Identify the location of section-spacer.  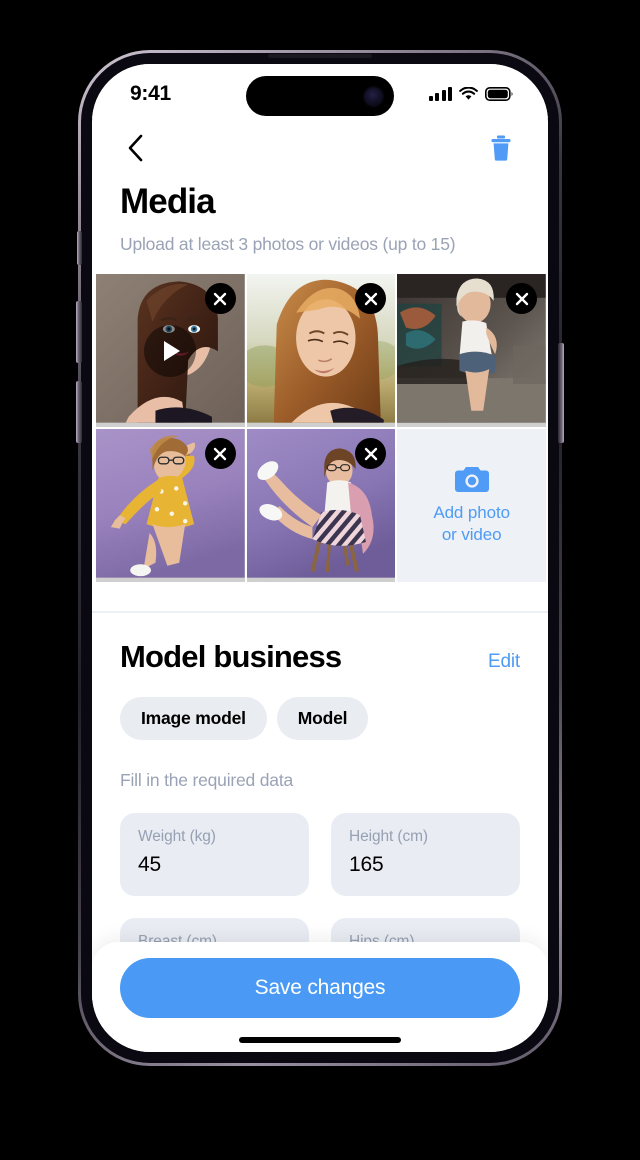
(320, 596).